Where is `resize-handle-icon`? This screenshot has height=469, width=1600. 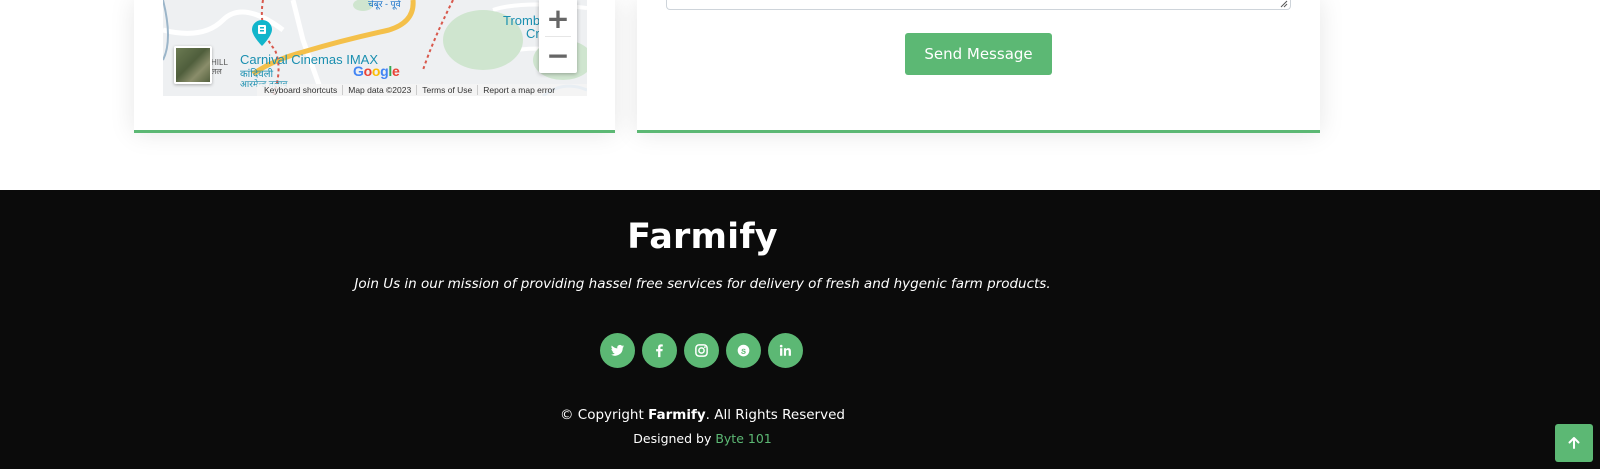
resize-handle-icon is located at coordinates (1284, 4).